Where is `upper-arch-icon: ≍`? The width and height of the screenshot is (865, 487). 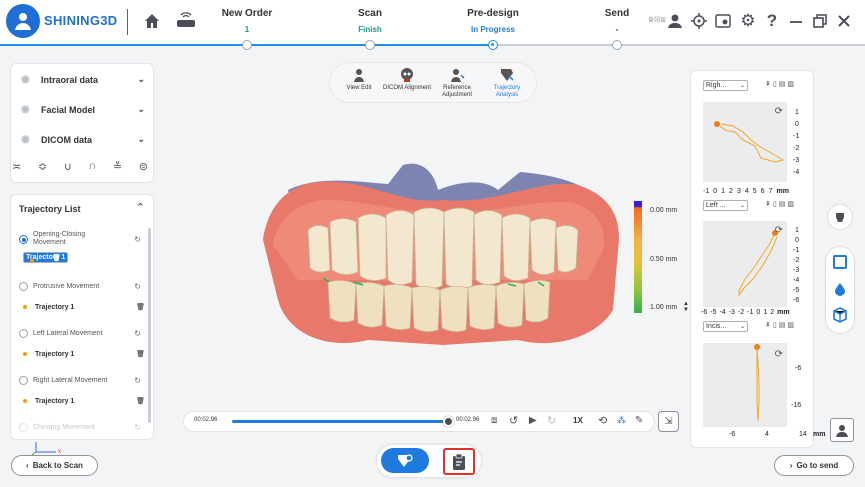
upper-arch-icon: ≍ is located at coordinates (16, 166).